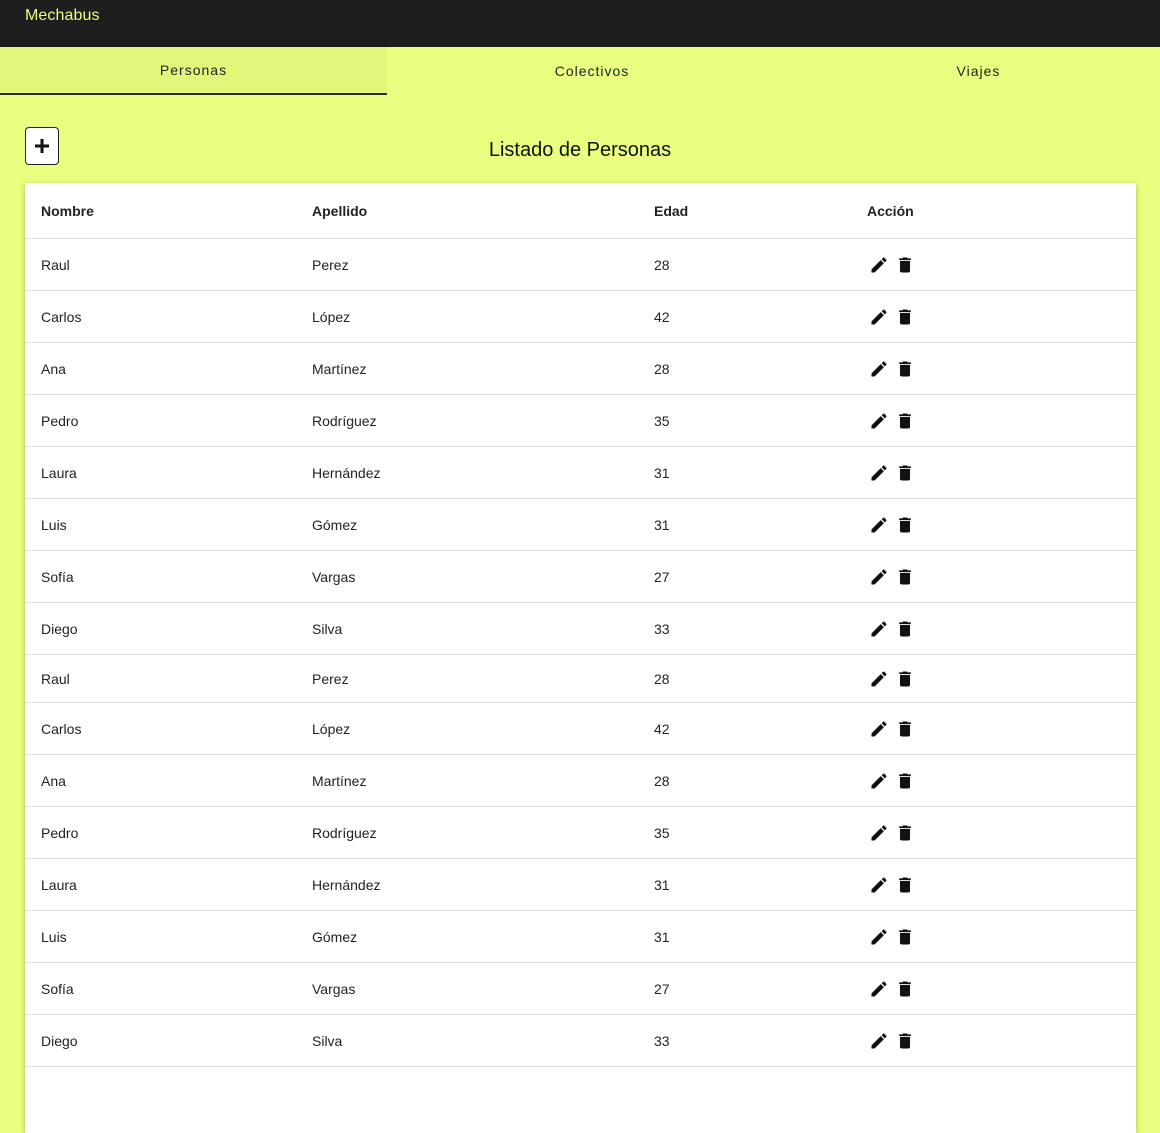 The width and height of the screenshot is (1160, 1133). I want to click on table-row: Raul Perez 28, so click(580, 678).